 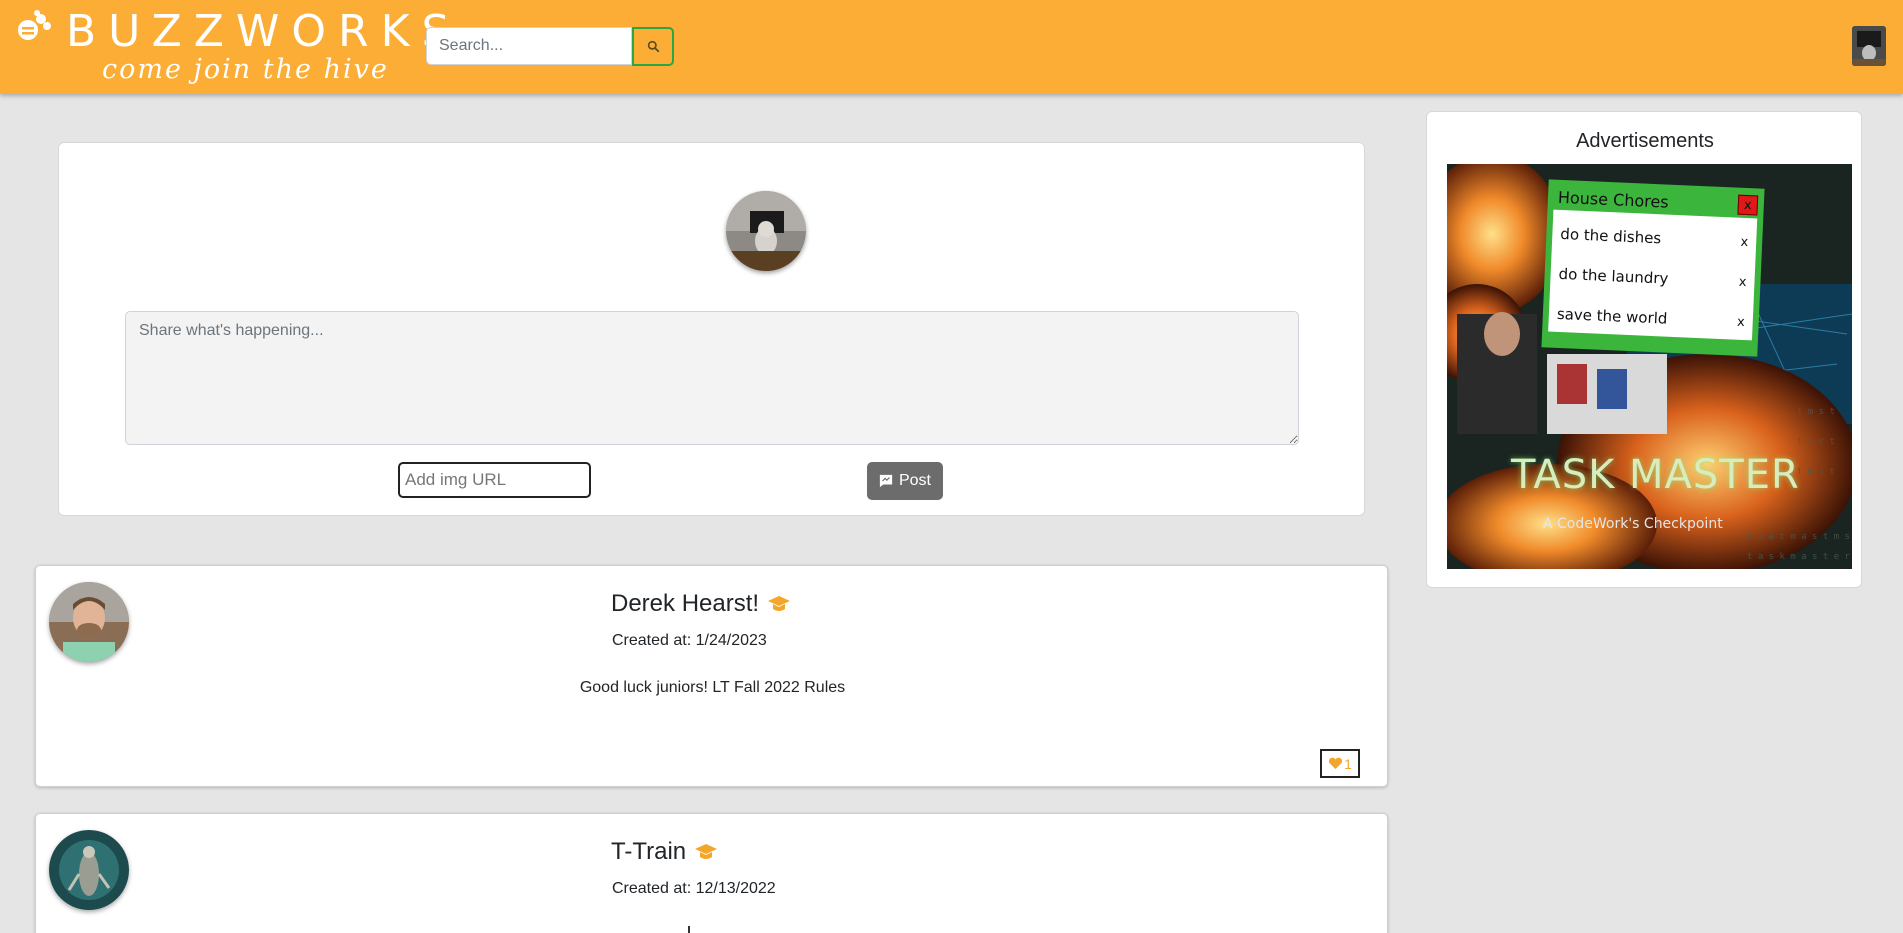 What do you see at coordinates (1748, 205) in the screenshot?
I see `chores-close-button: x` at bounding box center [1748, 205].